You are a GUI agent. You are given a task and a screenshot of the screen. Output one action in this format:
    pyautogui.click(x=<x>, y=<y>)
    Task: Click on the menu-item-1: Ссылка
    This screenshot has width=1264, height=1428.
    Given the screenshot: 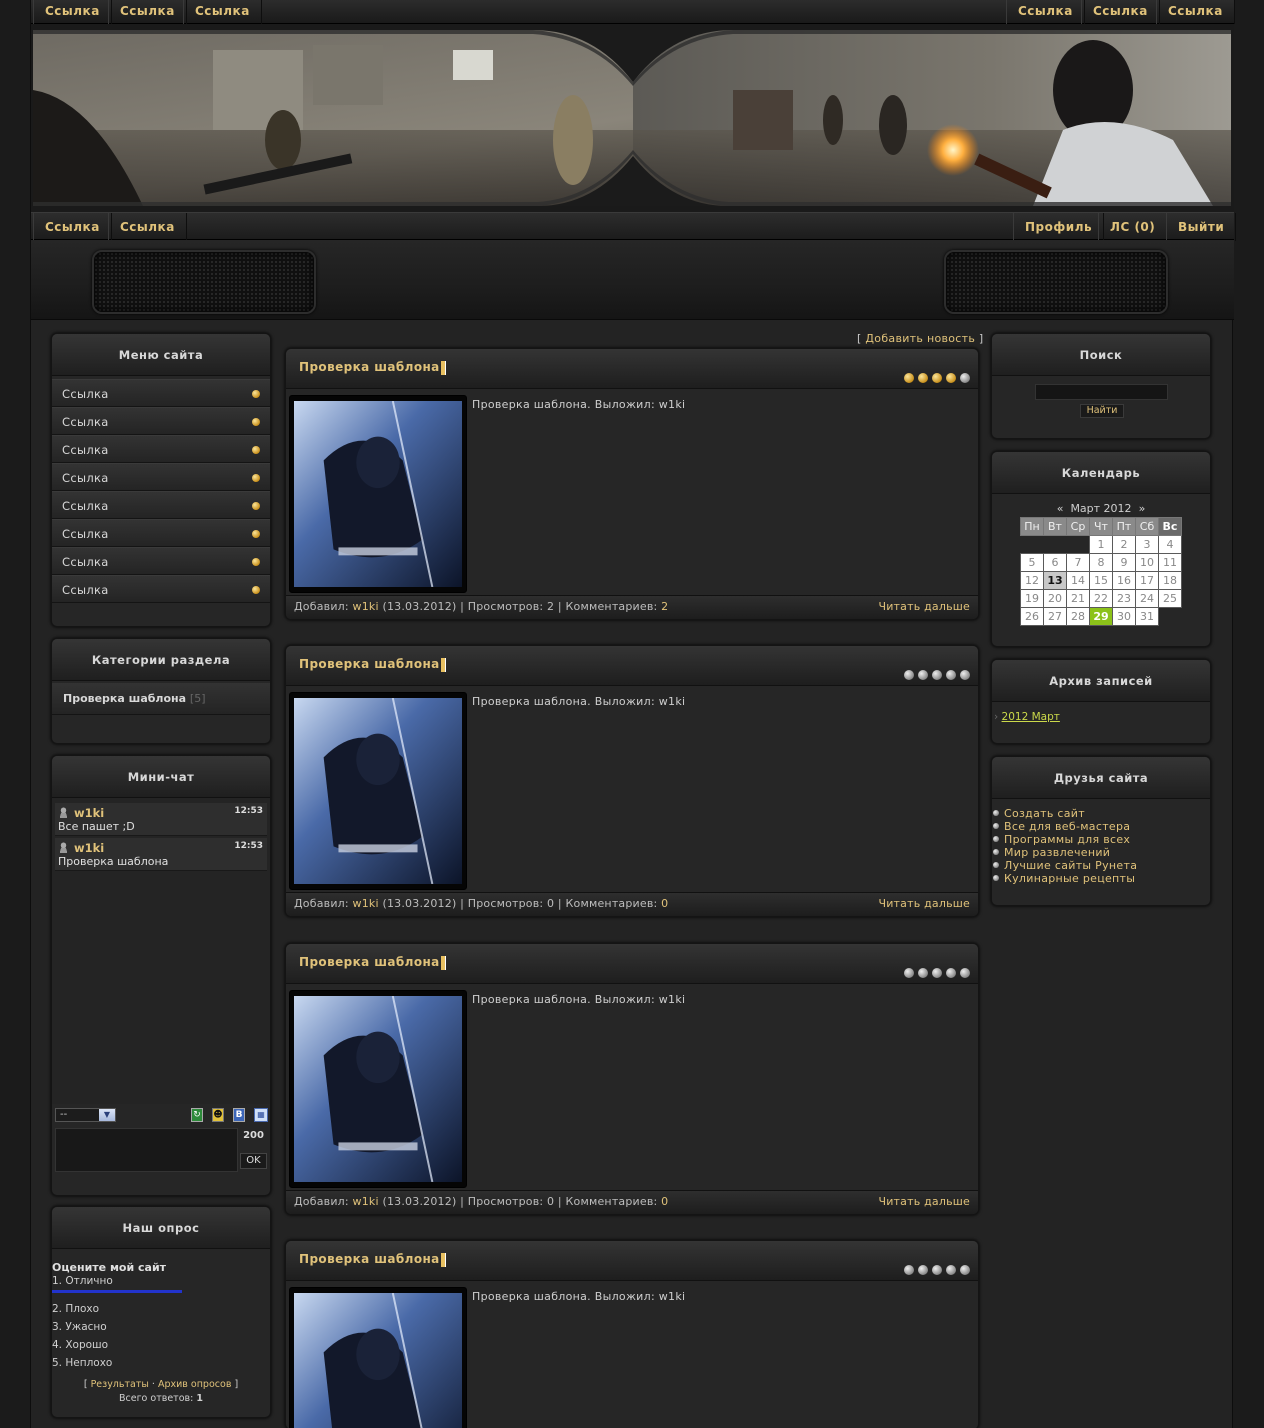 What is the action you would take?
    pyautogui.click(x=161, y=393)
    